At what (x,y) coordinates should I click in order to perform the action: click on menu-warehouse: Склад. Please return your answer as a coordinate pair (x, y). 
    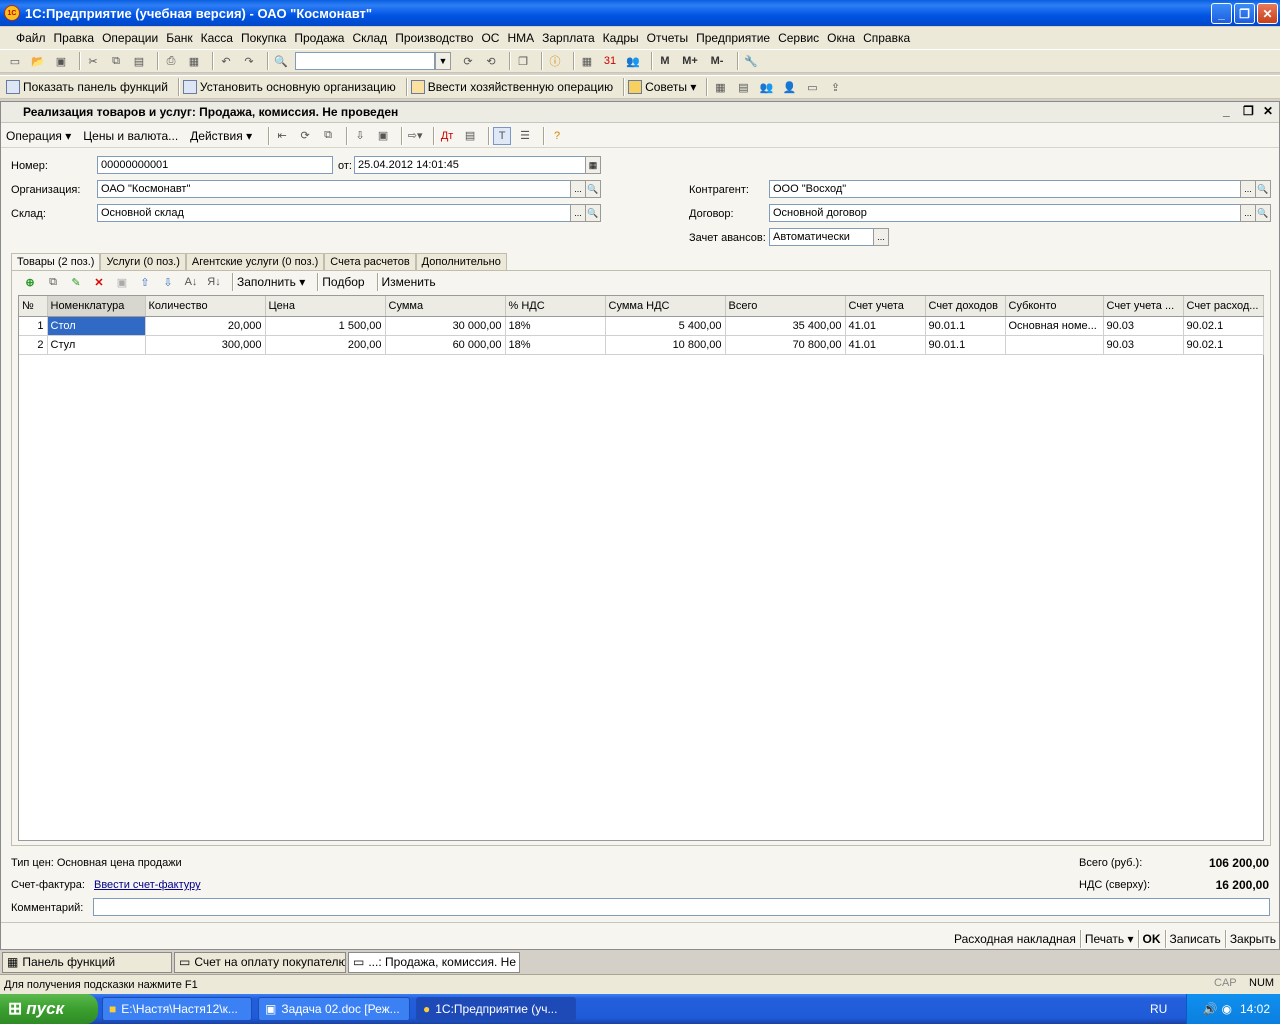
    Looking at the image, I should click on (369, 38).